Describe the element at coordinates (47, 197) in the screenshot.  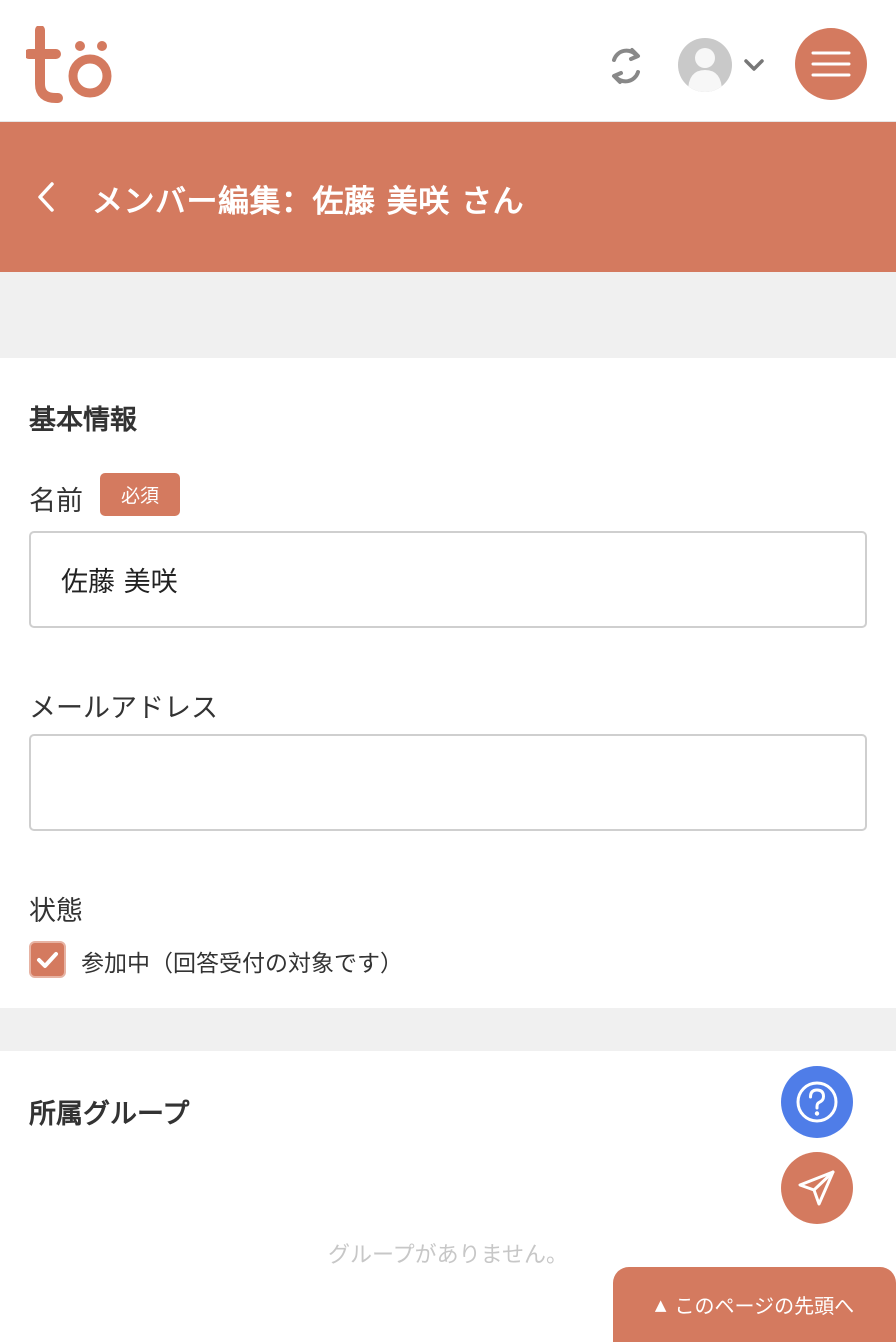
I see `chevron-left-icon` at that location.